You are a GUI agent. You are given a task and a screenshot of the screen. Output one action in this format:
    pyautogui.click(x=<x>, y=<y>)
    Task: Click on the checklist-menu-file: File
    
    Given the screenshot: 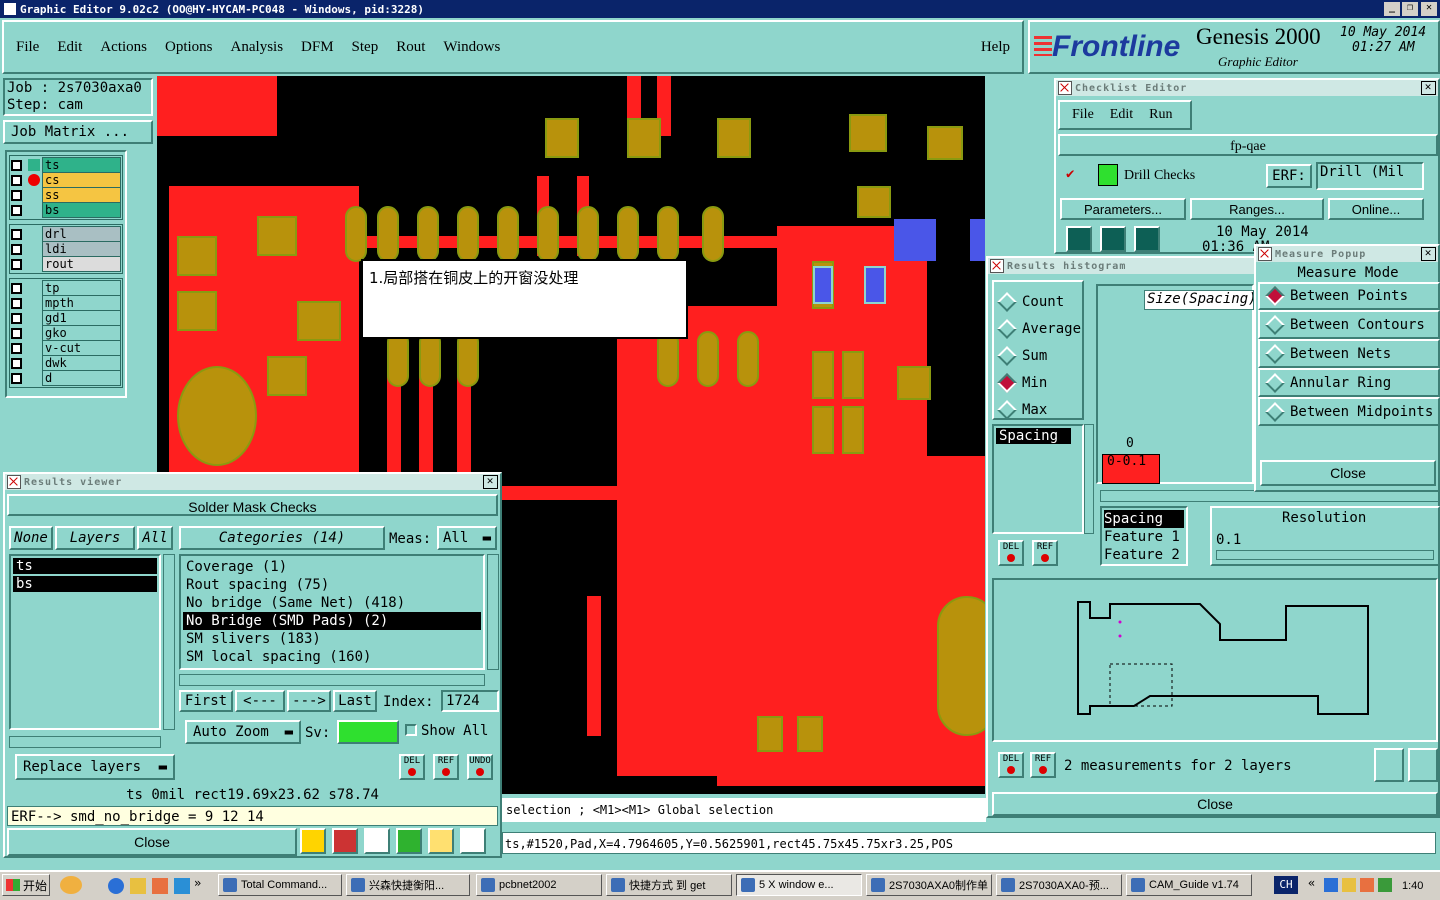 What is the action you would take?
    pyautogui.click(x=1083, y=115)
    